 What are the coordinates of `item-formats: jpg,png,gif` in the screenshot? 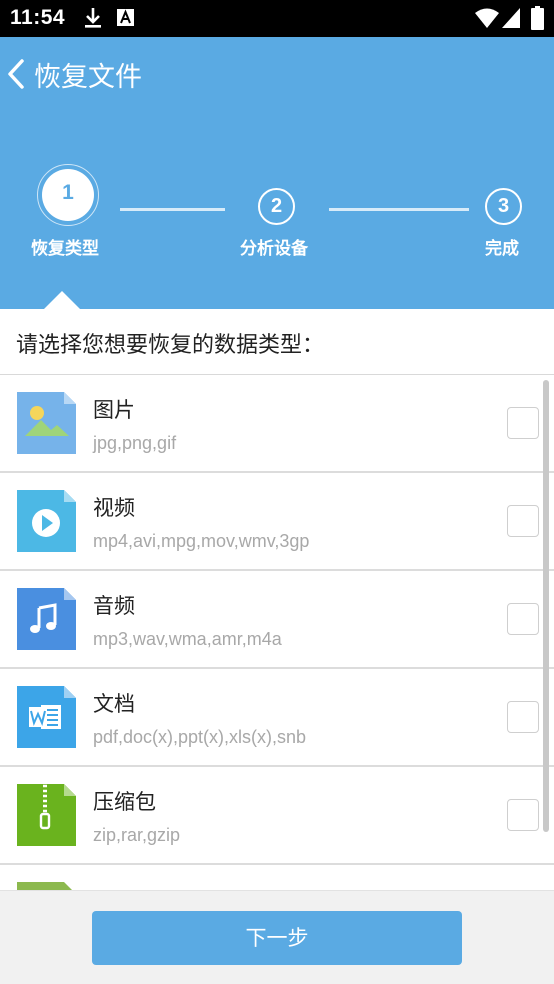 It's located at (135, 443).